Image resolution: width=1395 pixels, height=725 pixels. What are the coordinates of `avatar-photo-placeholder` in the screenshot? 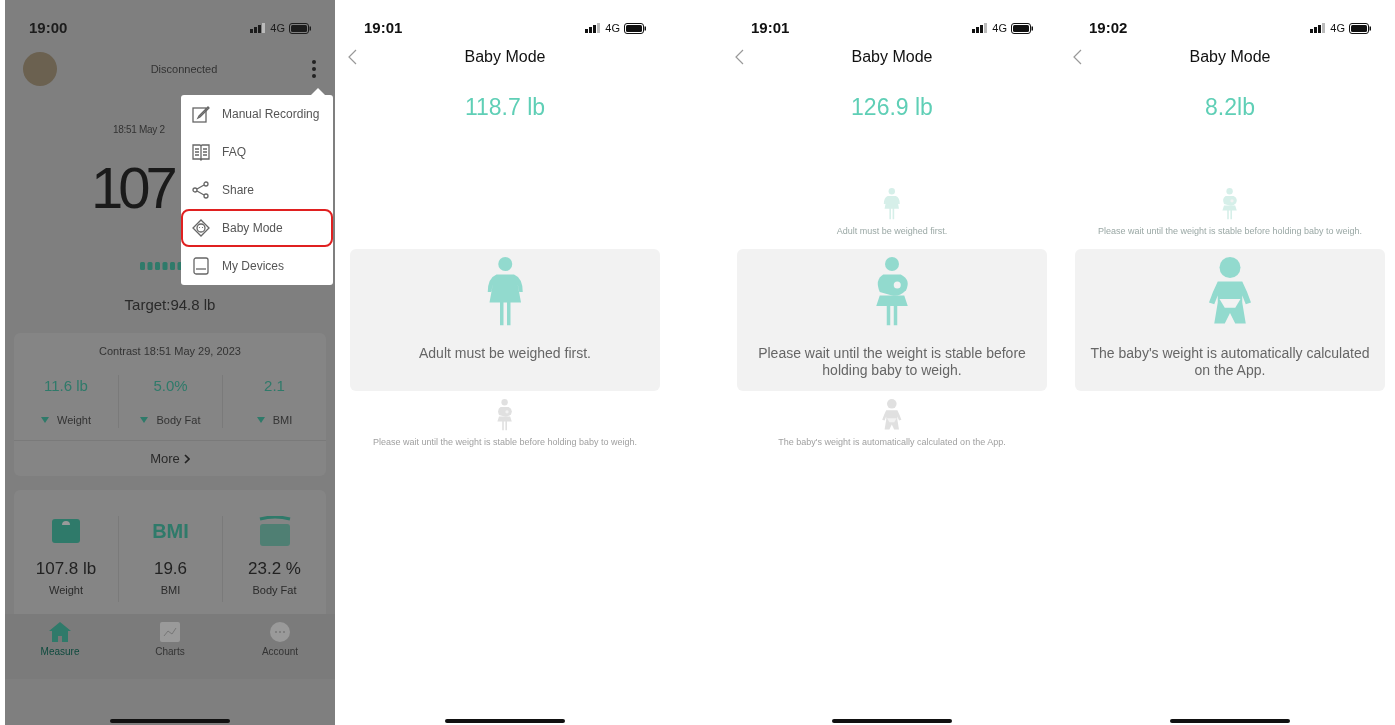 It's located at (40, 69).